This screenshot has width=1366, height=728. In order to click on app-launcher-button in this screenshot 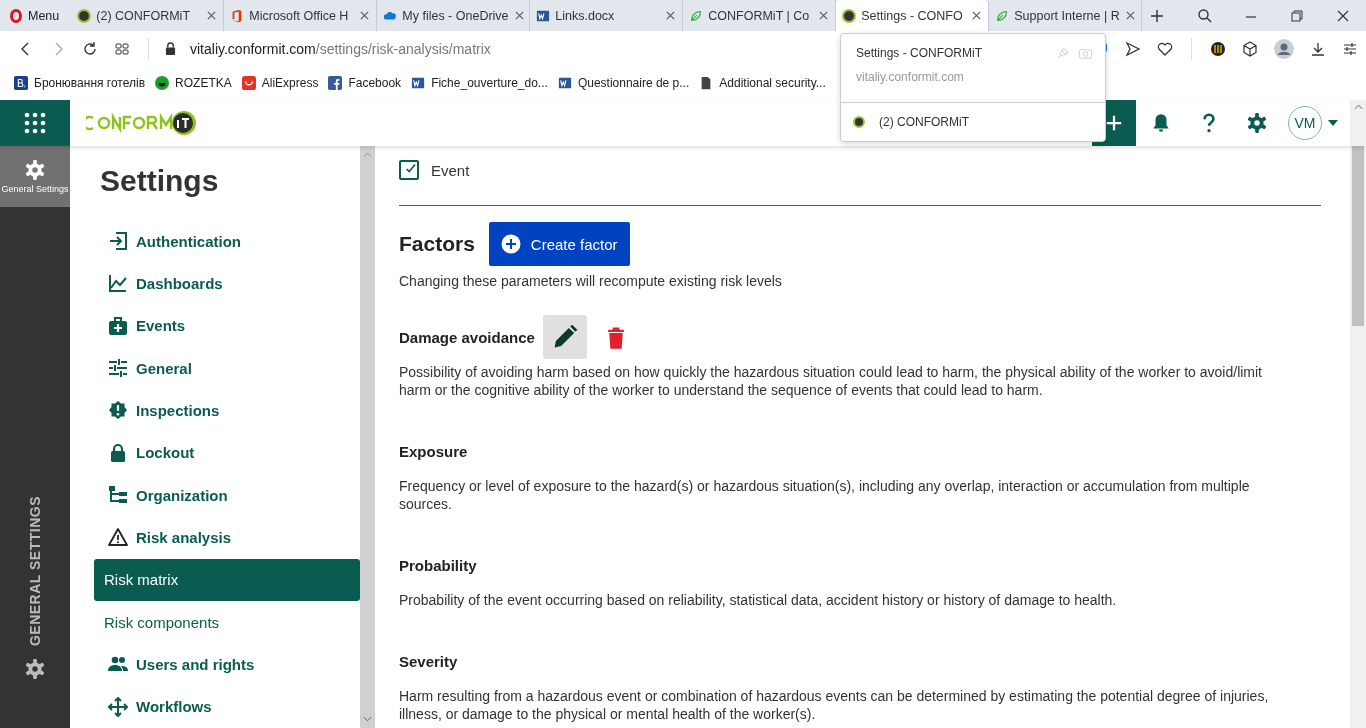, I will do `click(35, 123)`.